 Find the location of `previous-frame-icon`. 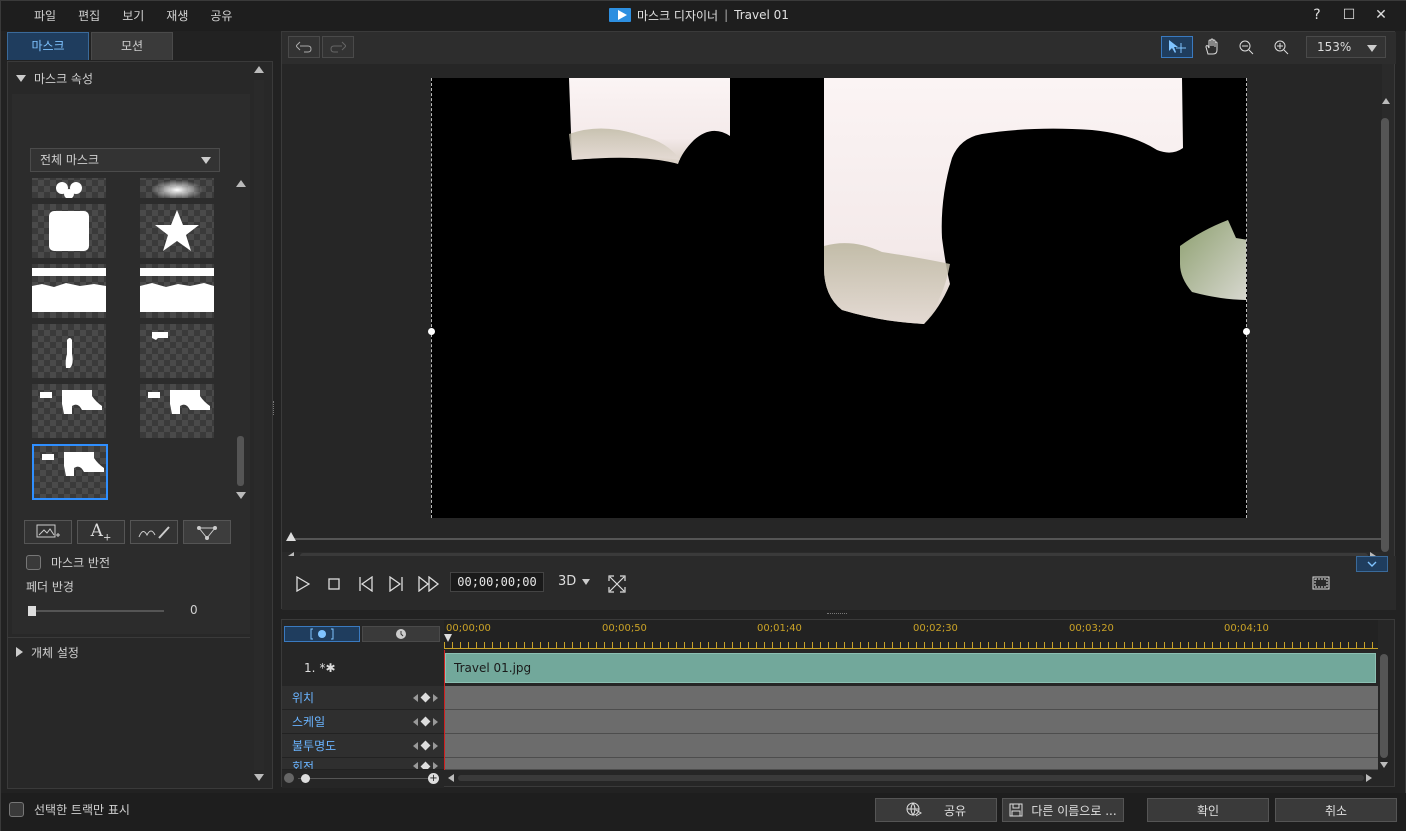

previous-frame-icon is located at coordinates (366, 584).